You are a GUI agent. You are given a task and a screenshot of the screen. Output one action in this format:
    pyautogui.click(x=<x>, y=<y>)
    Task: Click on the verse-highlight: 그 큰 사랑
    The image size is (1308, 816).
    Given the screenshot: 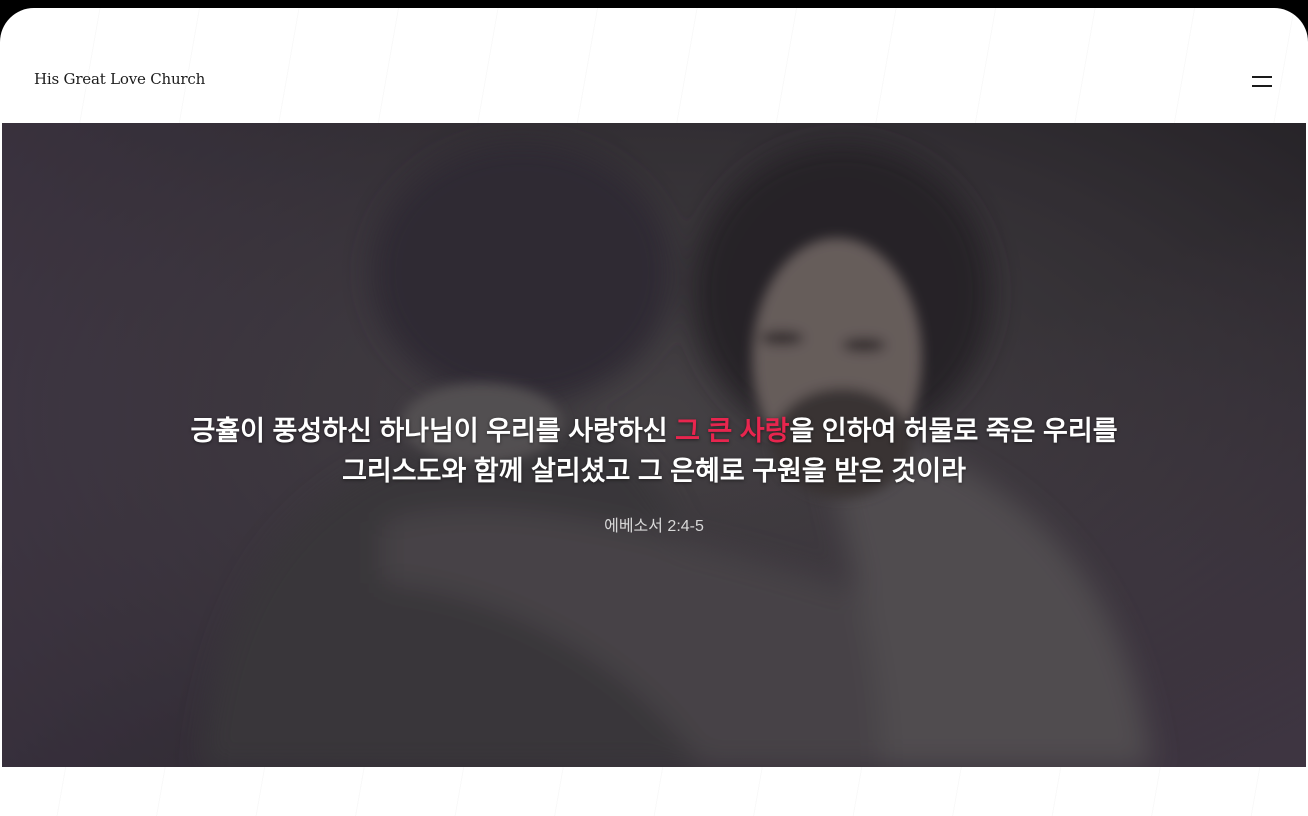 What is the action you would take?
    pyautogui.click(x=732, y=431)
    